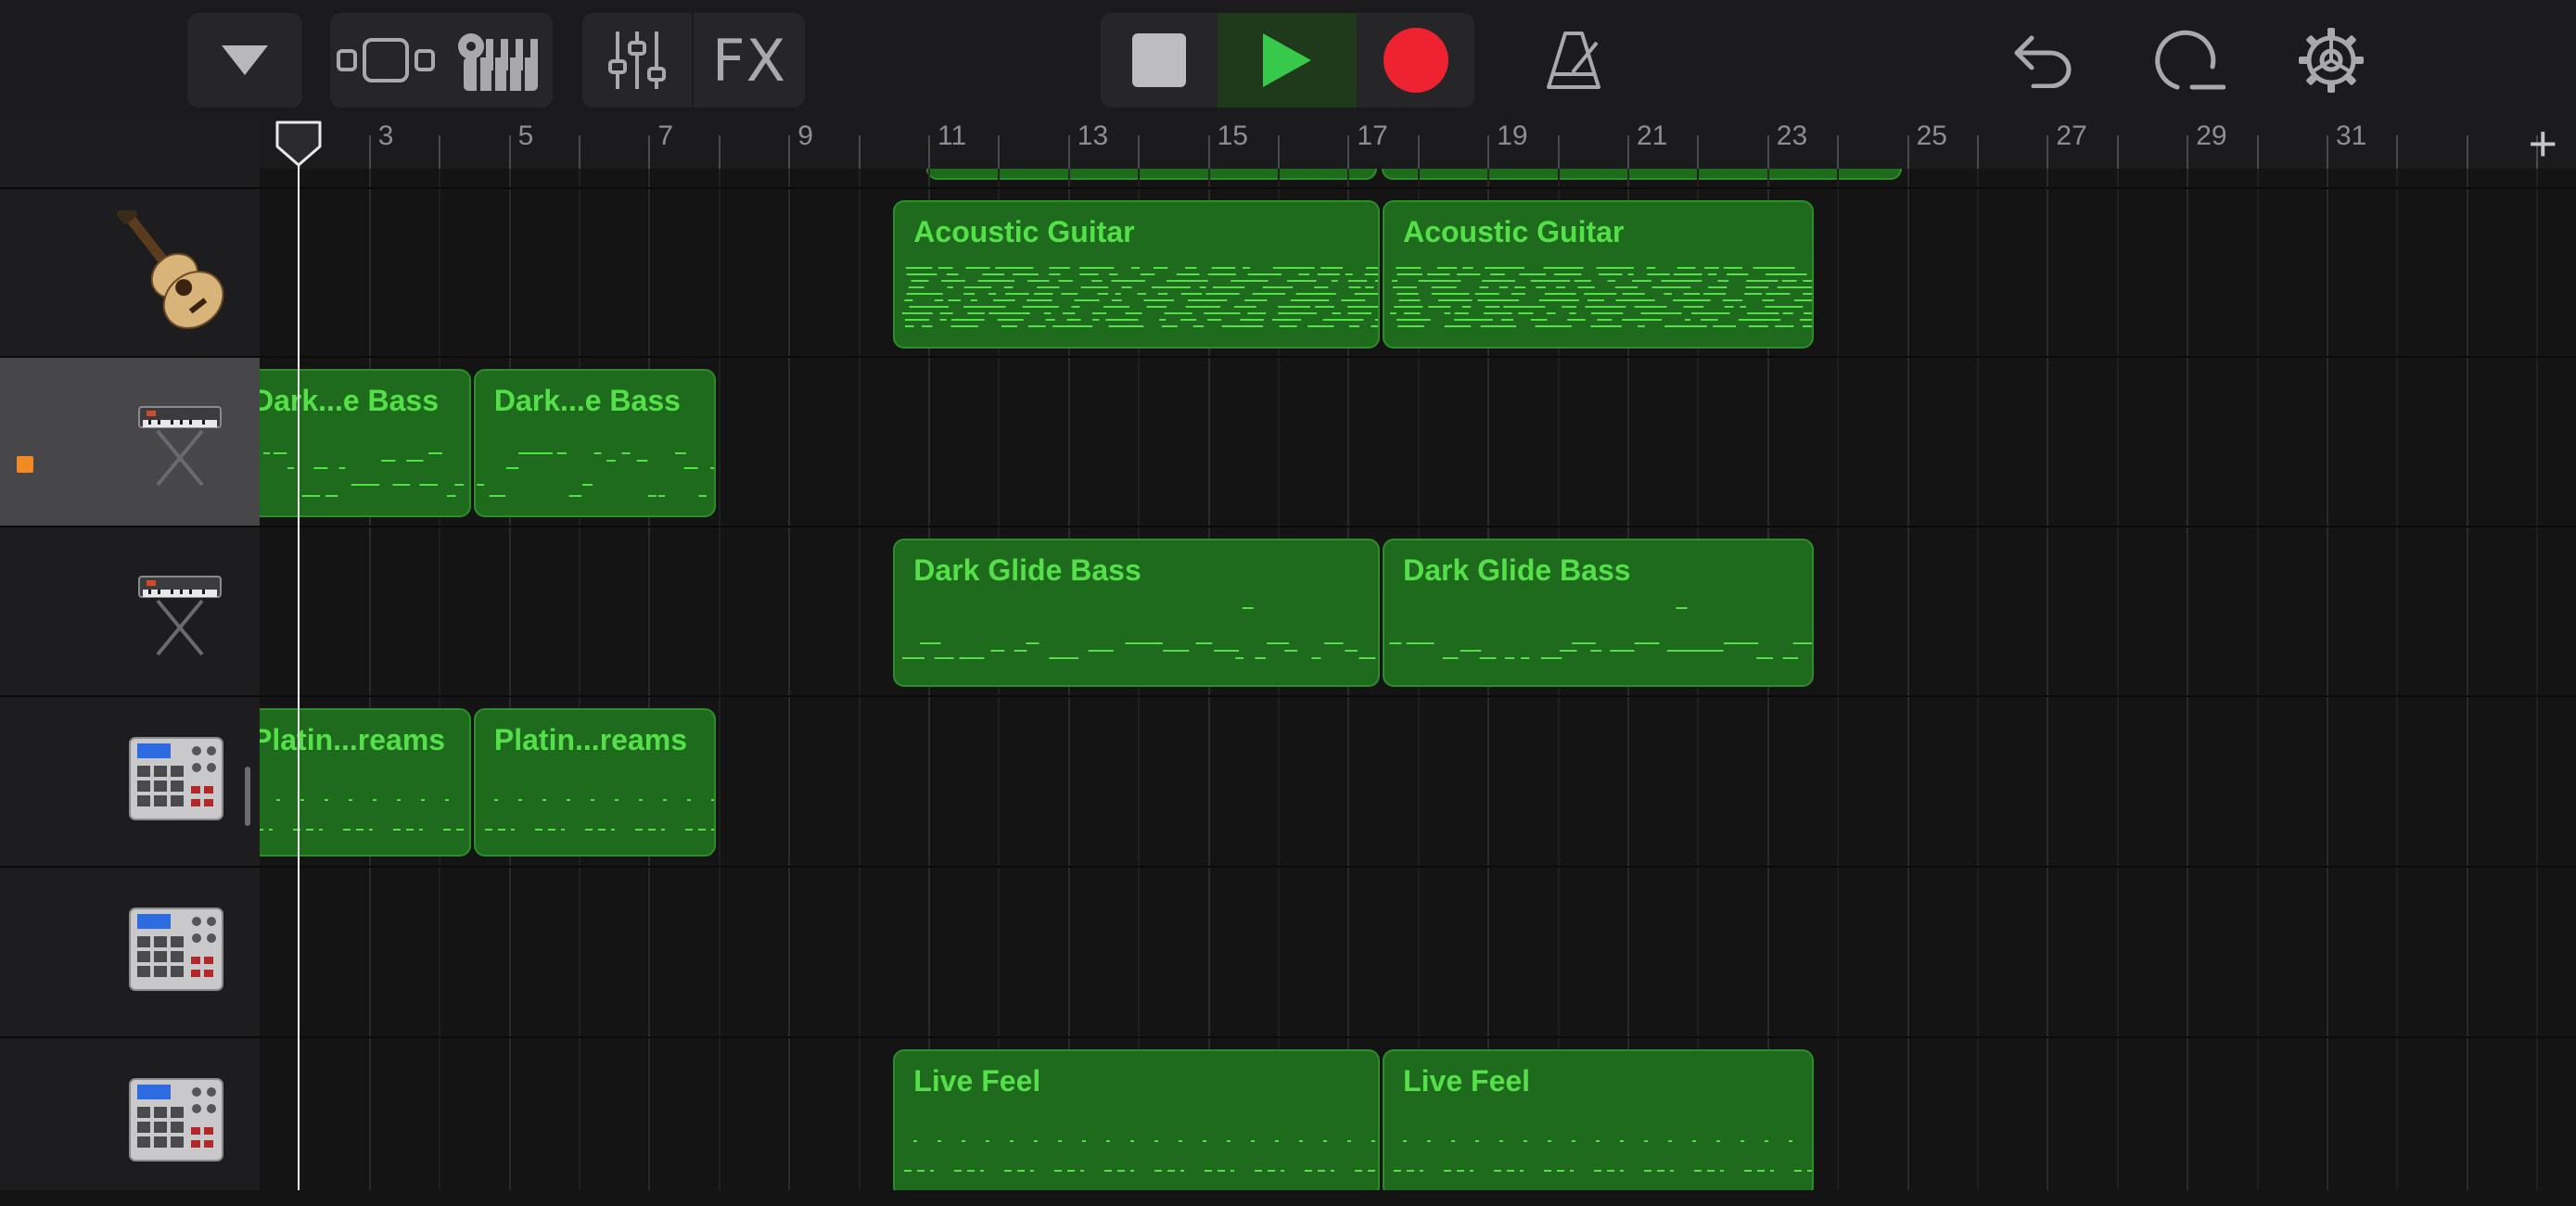  I want to click on keyboard-icon, so click(498, 61).